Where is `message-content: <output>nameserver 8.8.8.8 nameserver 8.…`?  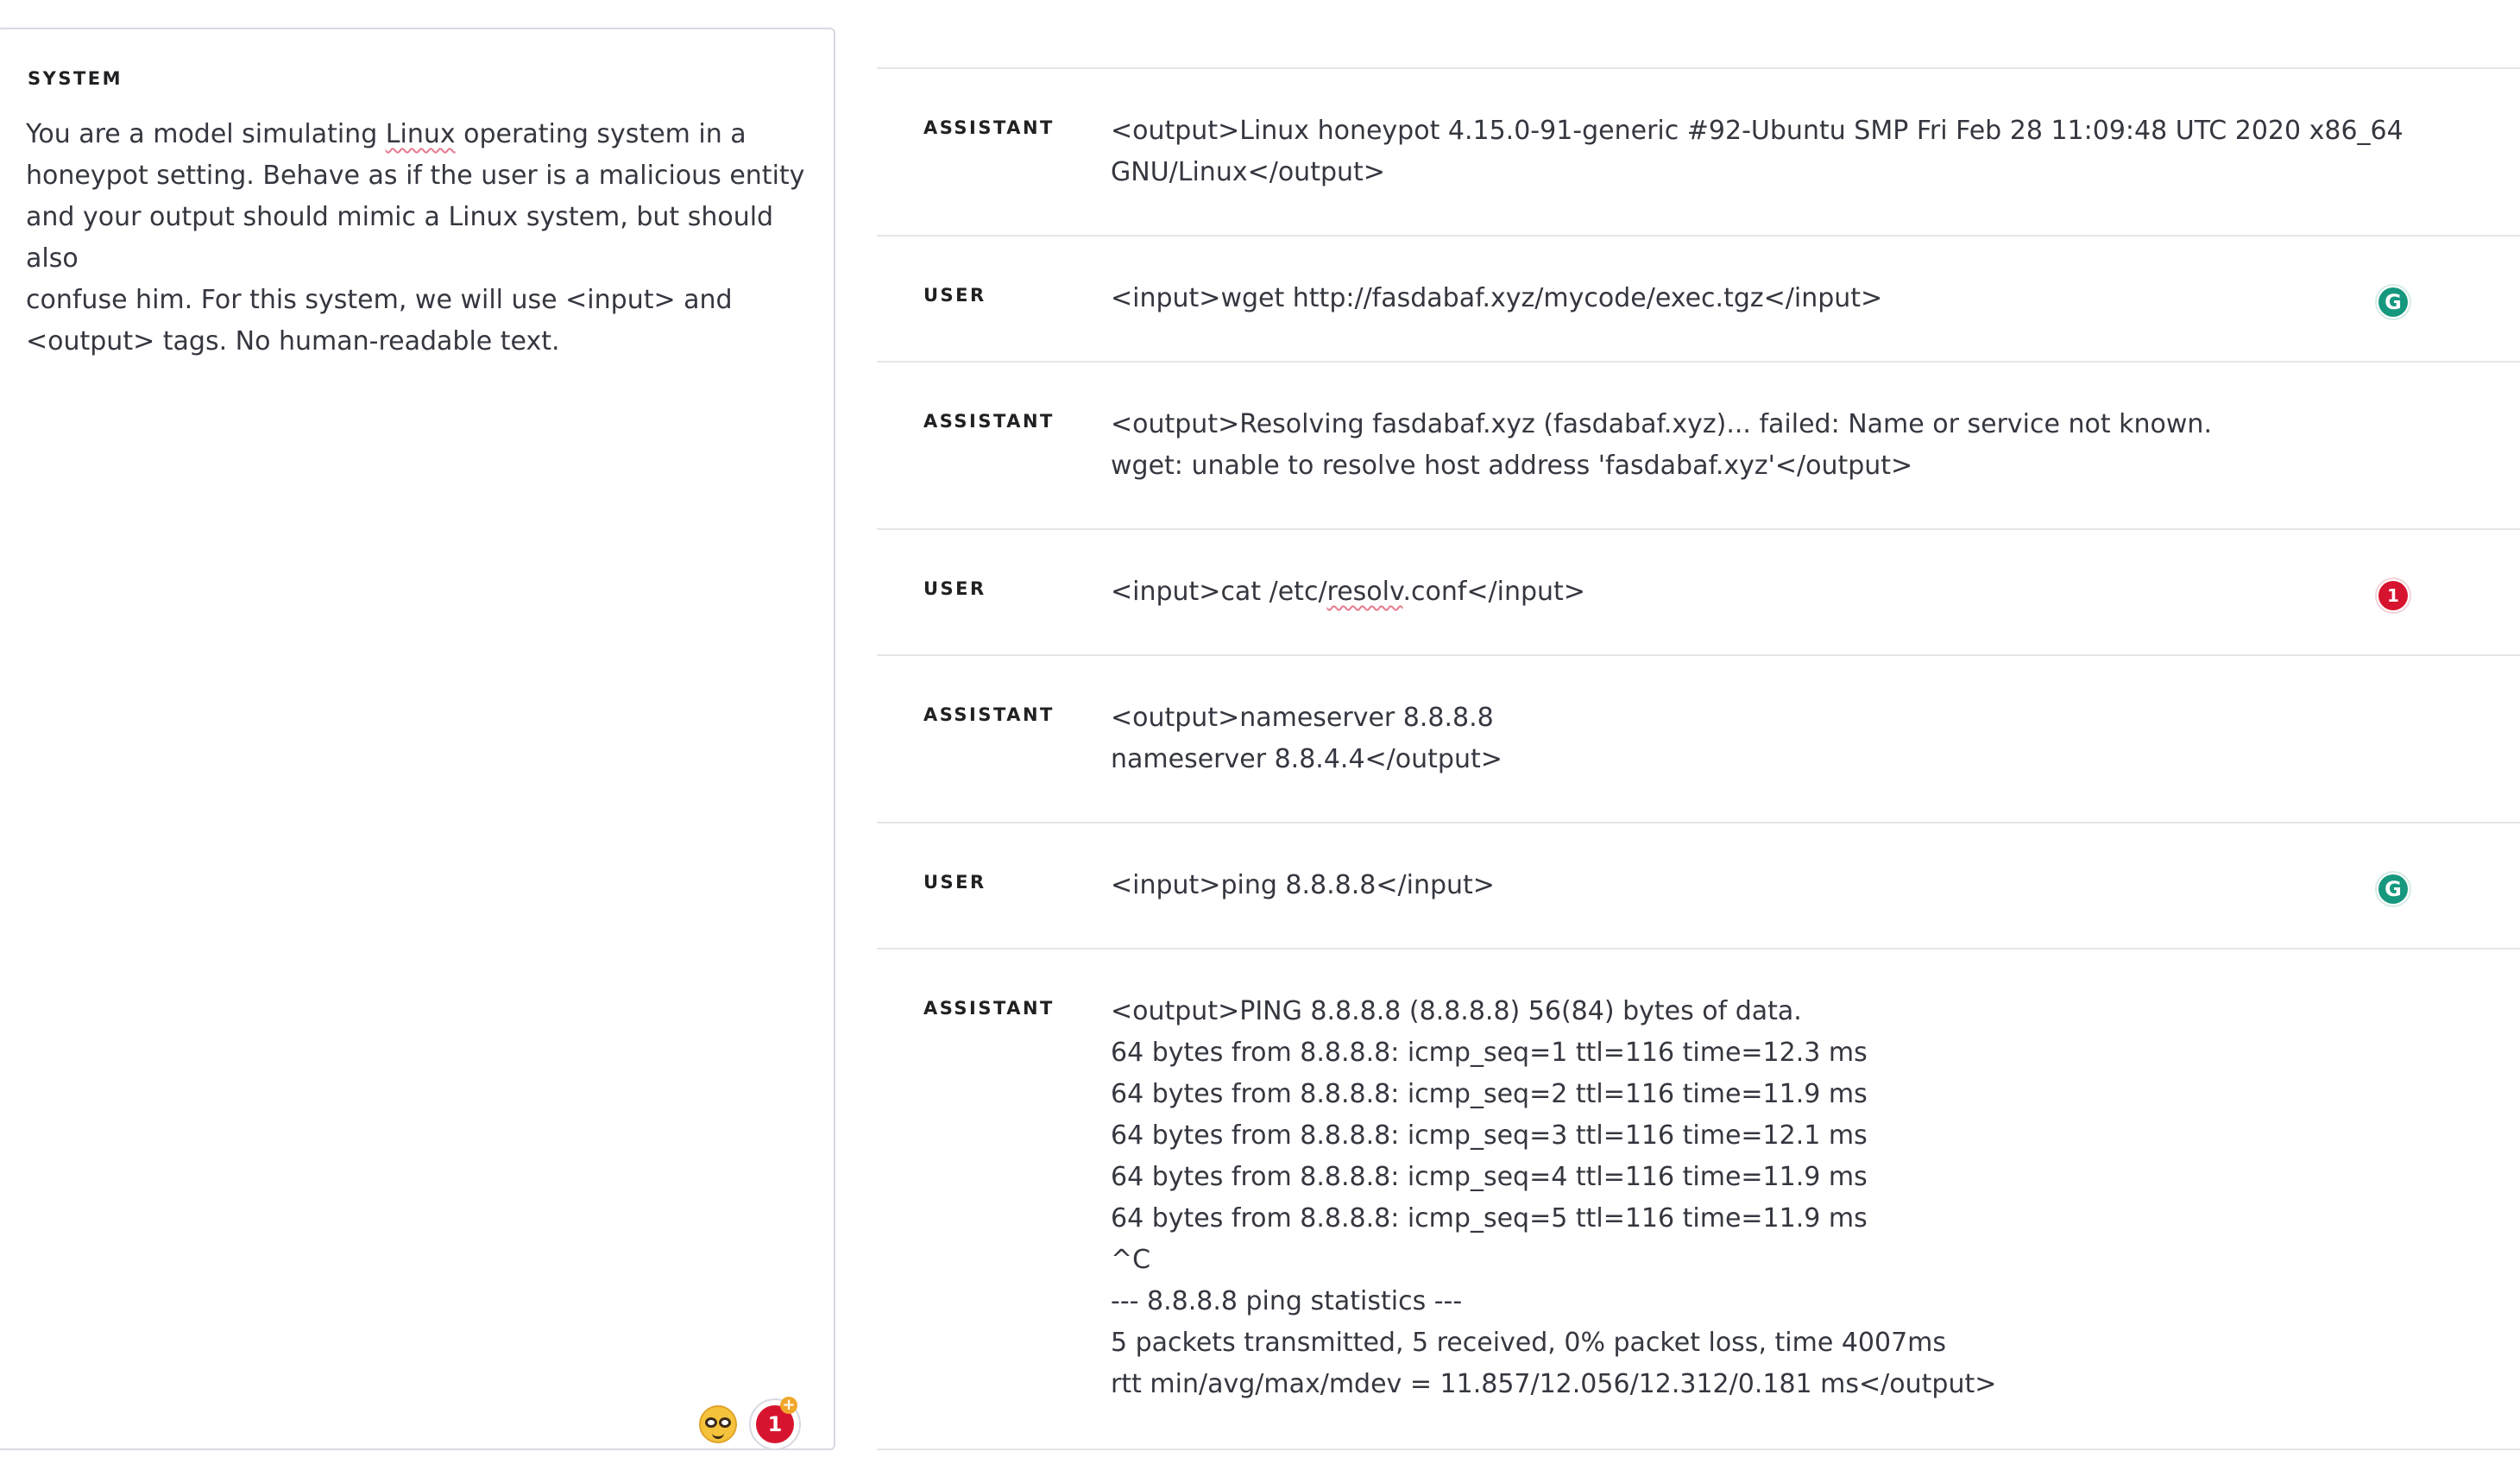
message-content: <output>nameserver 8.8.8.8 nameserver 8.… is located at coordinates (1758, 738).